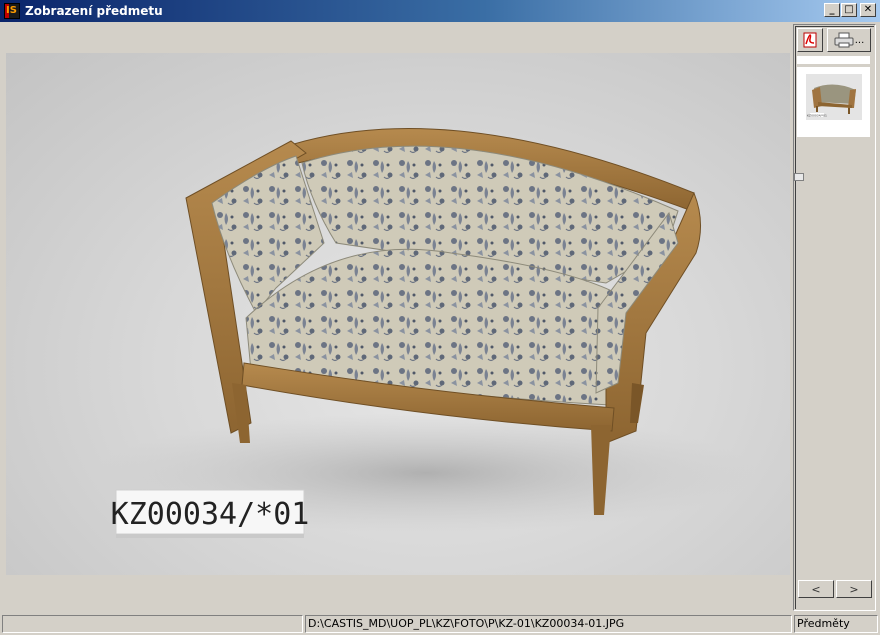 Image resolution: width=880 pixels, height=635 pixels. Describe the element at coordinates (816, 589) in the screenshot. I see `prev-button: <` at that location.